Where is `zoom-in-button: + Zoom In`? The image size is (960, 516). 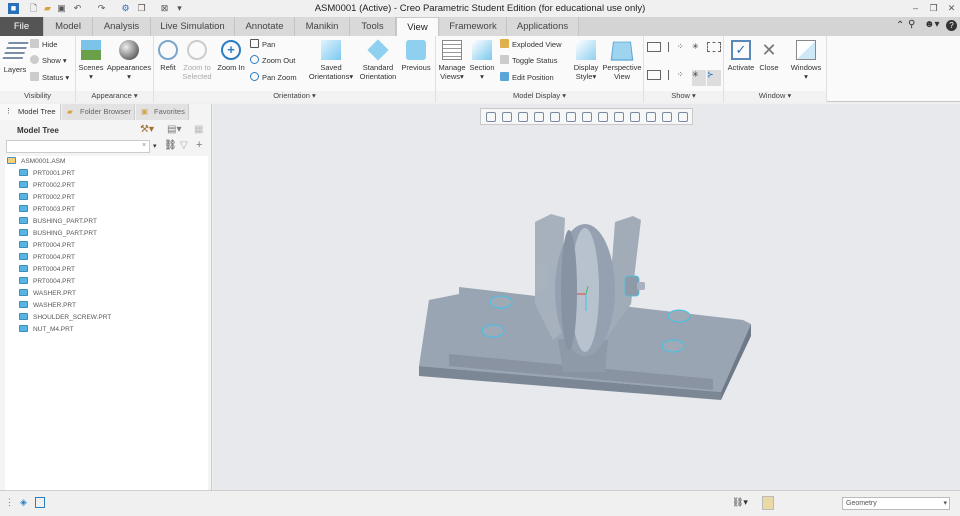
zoom-in-button: + Zoom In is located at coordinates (231, 56).